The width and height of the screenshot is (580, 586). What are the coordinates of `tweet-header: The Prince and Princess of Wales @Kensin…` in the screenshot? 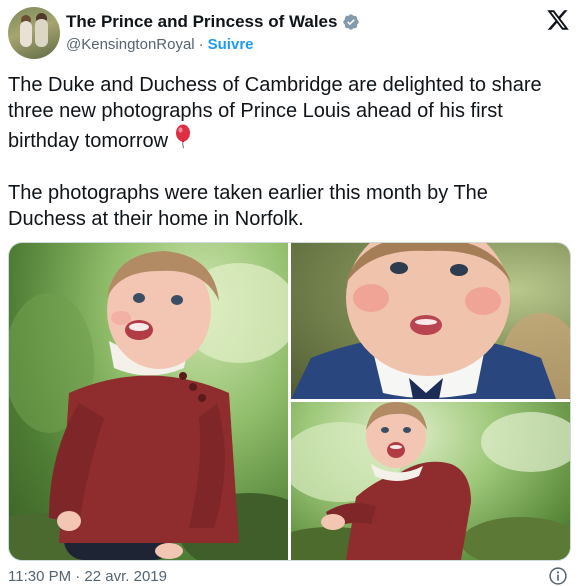 It's located at (290, 34).